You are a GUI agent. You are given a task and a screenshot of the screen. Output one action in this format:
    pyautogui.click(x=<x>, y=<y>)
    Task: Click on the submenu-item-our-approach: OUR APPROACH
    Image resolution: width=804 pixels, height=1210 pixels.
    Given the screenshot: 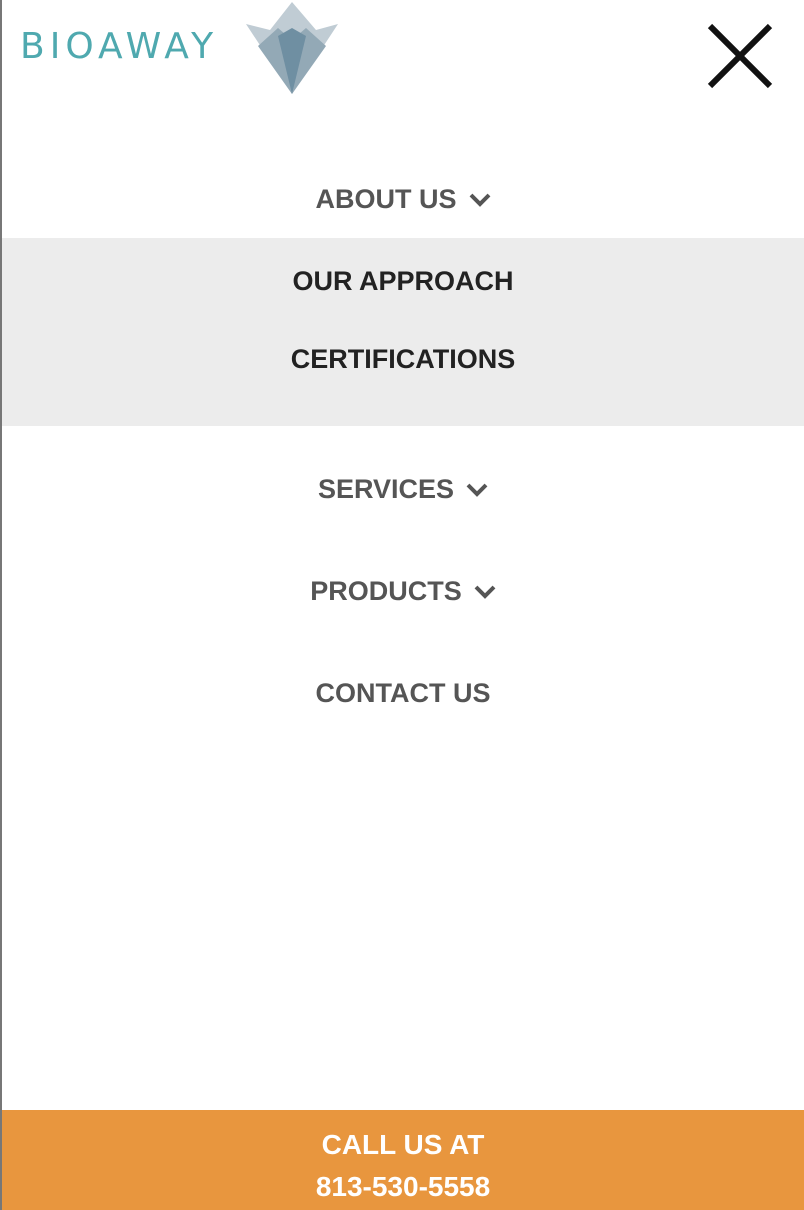 What is the action you would take?
    pyautogui.click(x=403, y=281)
    